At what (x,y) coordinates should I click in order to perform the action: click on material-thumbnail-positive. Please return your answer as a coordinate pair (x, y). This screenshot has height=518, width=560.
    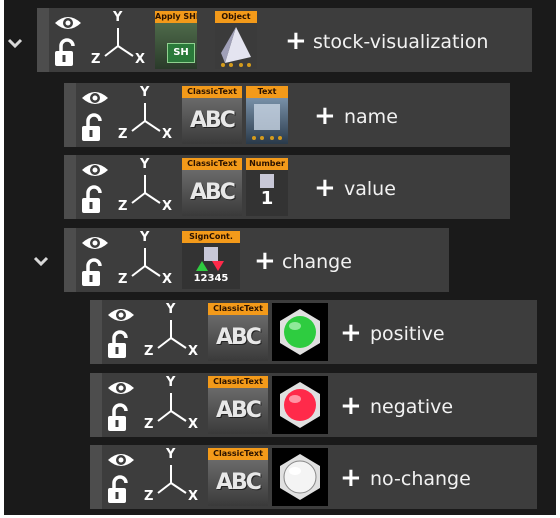
    Looking at the image, I should click on (300, 332).